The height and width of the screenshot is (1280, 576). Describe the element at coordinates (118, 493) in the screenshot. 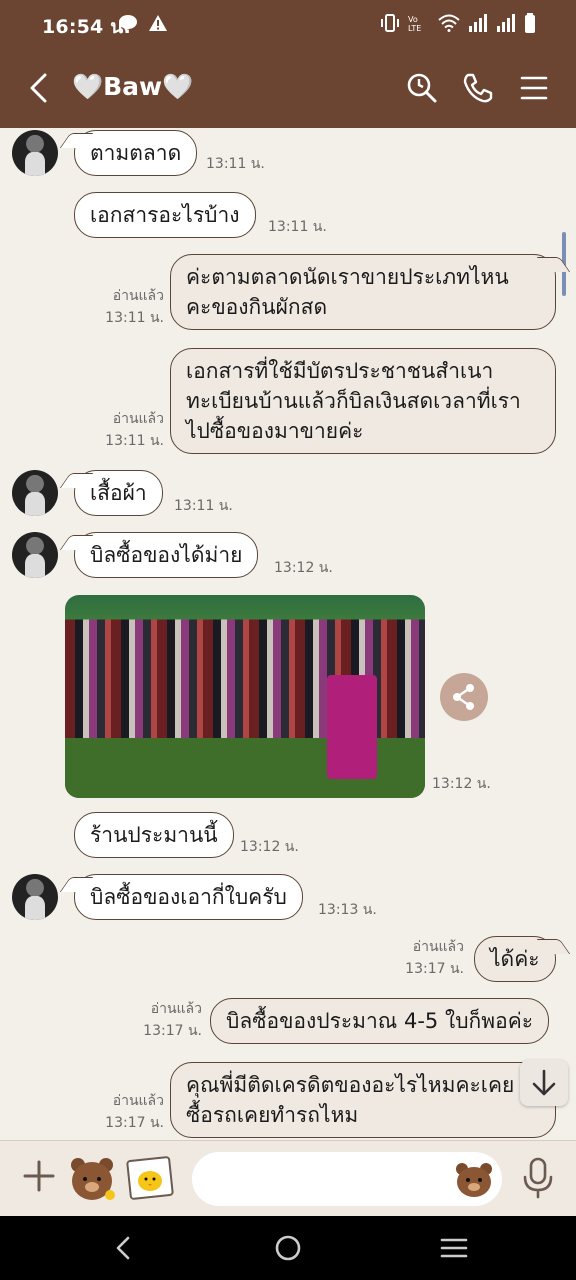

I see `message-bubble: เสื้อผ้า` at that location.